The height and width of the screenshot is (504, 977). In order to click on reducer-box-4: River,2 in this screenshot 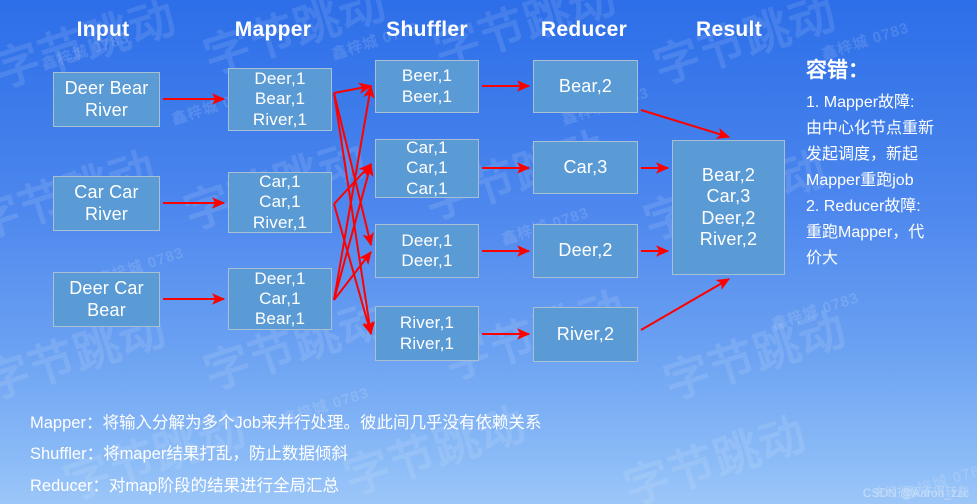, I will do `click(585, 334)`.